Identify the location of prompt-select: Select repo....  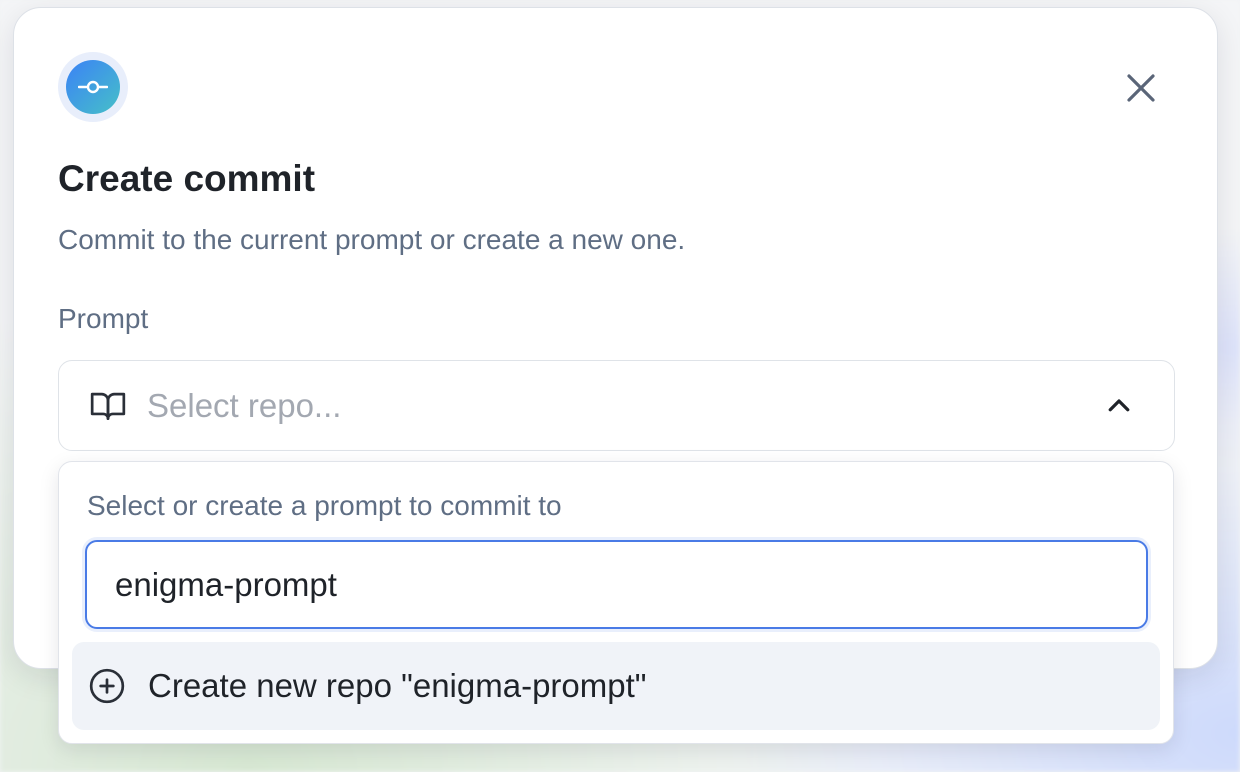
(616, 405).